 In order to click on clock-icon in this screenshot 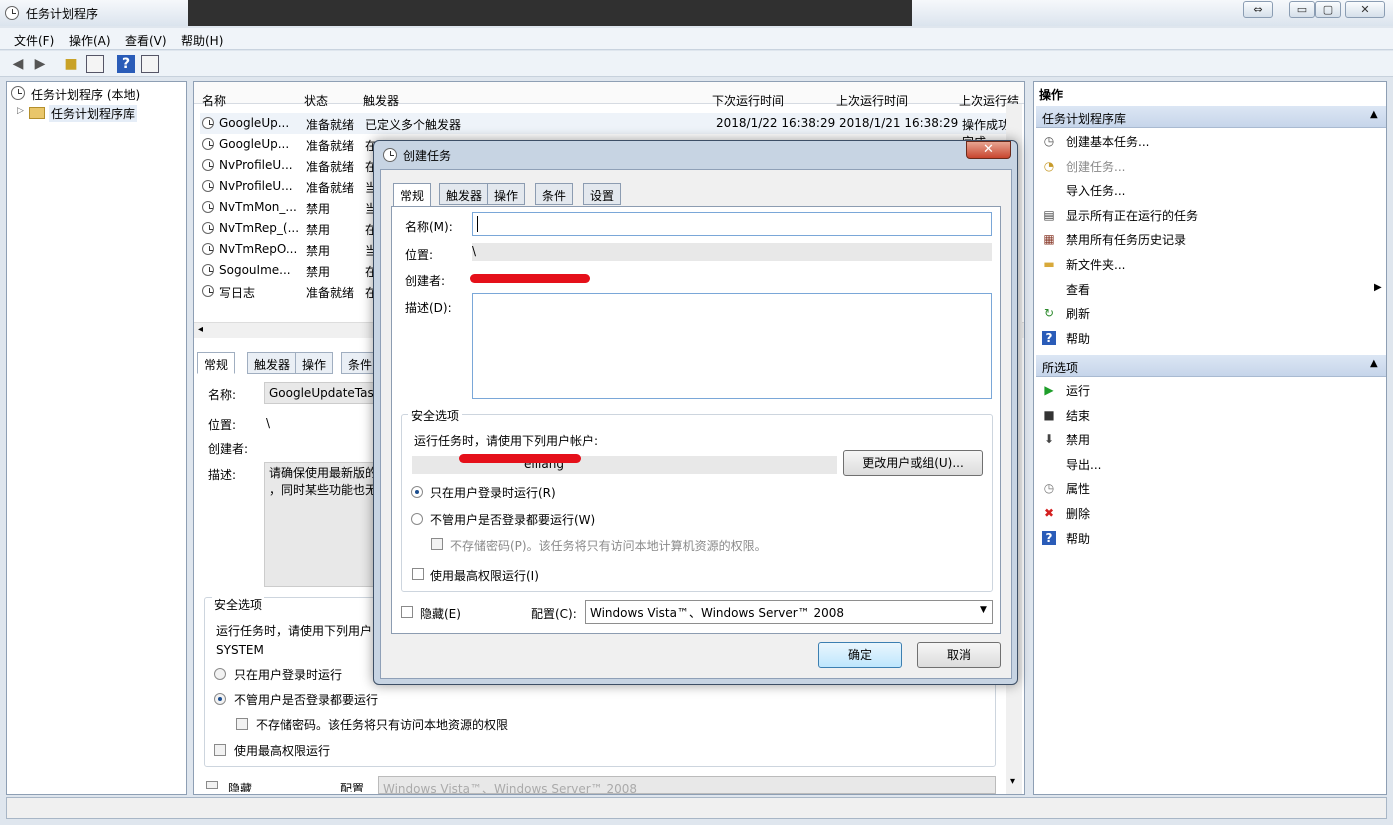, I will do `click(18, 93)`.